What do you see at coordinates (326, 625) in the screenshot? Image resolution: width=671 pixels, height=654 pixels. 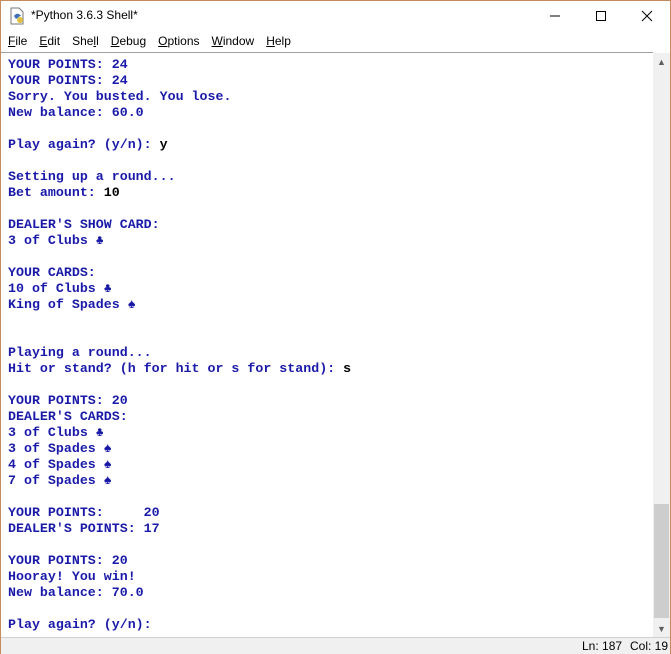 I see `shell-line: Play again? (y/n):` at bounding box center [326, 625].